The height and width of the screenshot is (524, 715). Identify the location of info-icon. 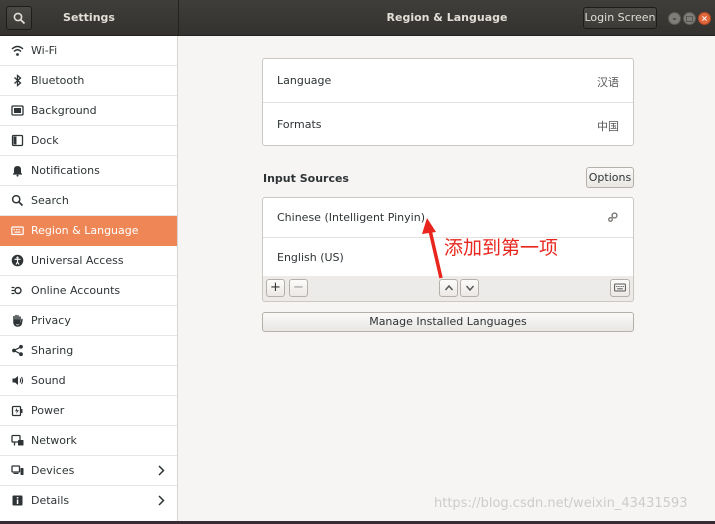
(17, 500).